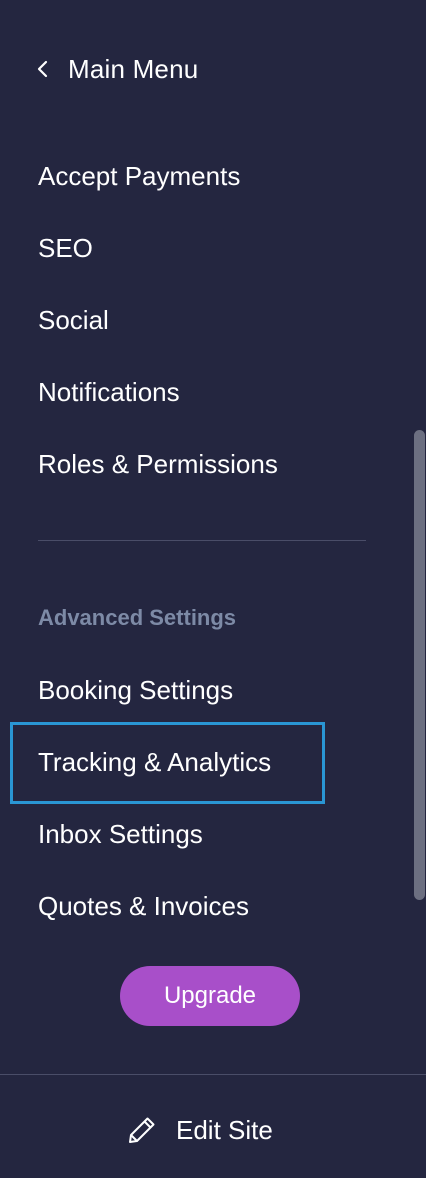 The image size is (426, 1178). Describe the element at coordinates (139, 176) in the screenshot. I see `menu-item-accept-payments: Accept Payments` at that location.